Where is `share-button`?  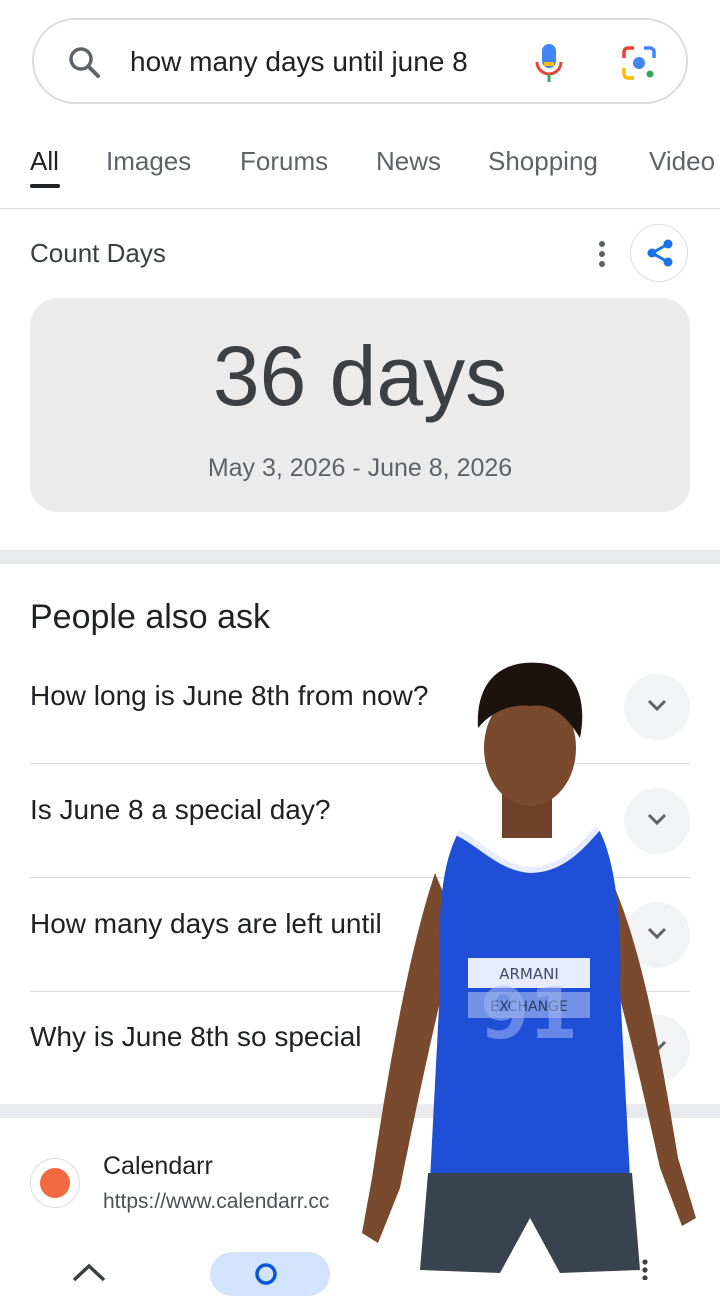 share-button is located at coordinates (659, 253).